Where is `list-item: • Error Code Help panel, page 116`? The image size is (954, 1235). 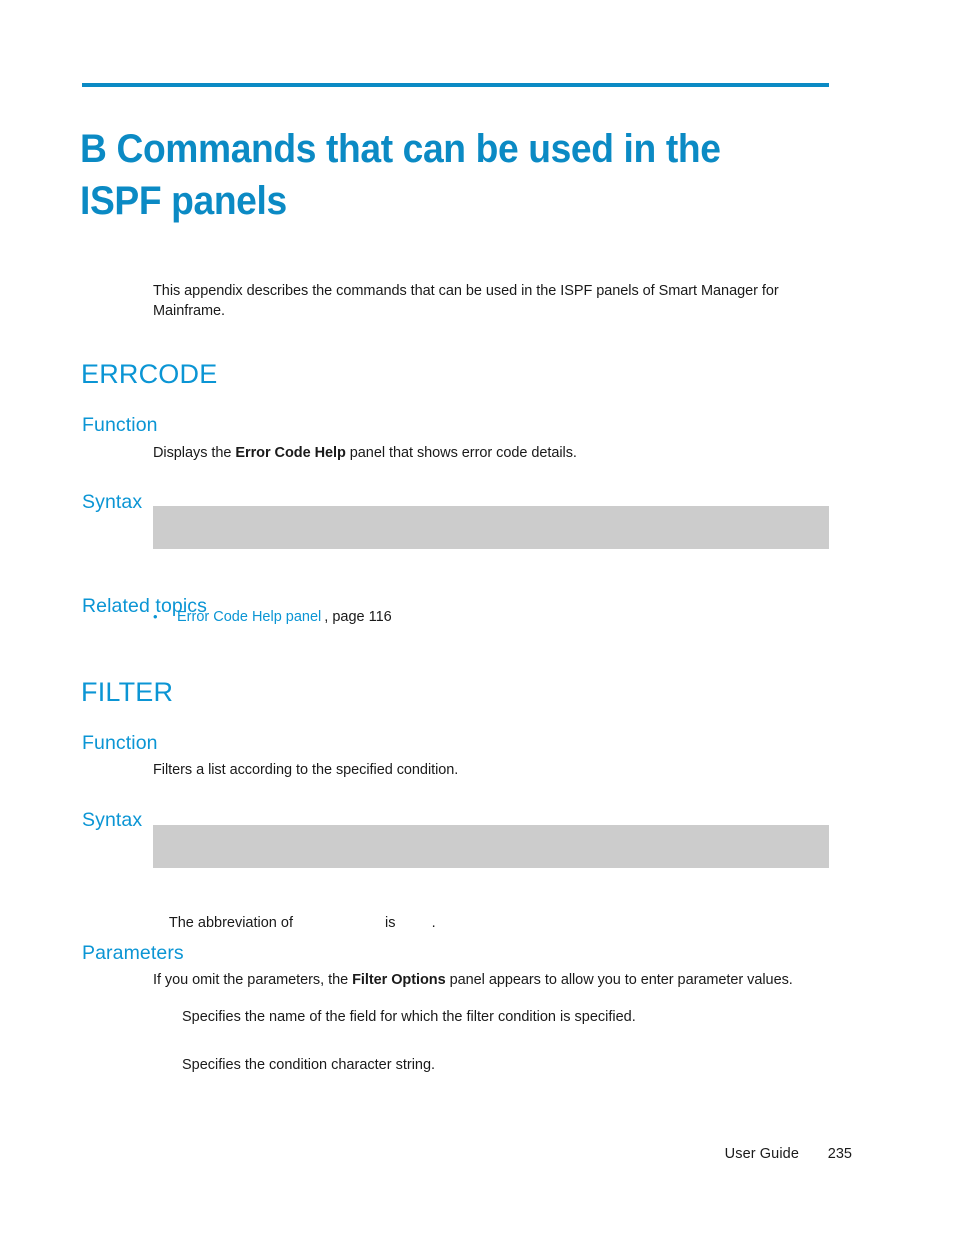
list-item: • Error Code Help panel, page 116 is located at coordinates (489, 617).